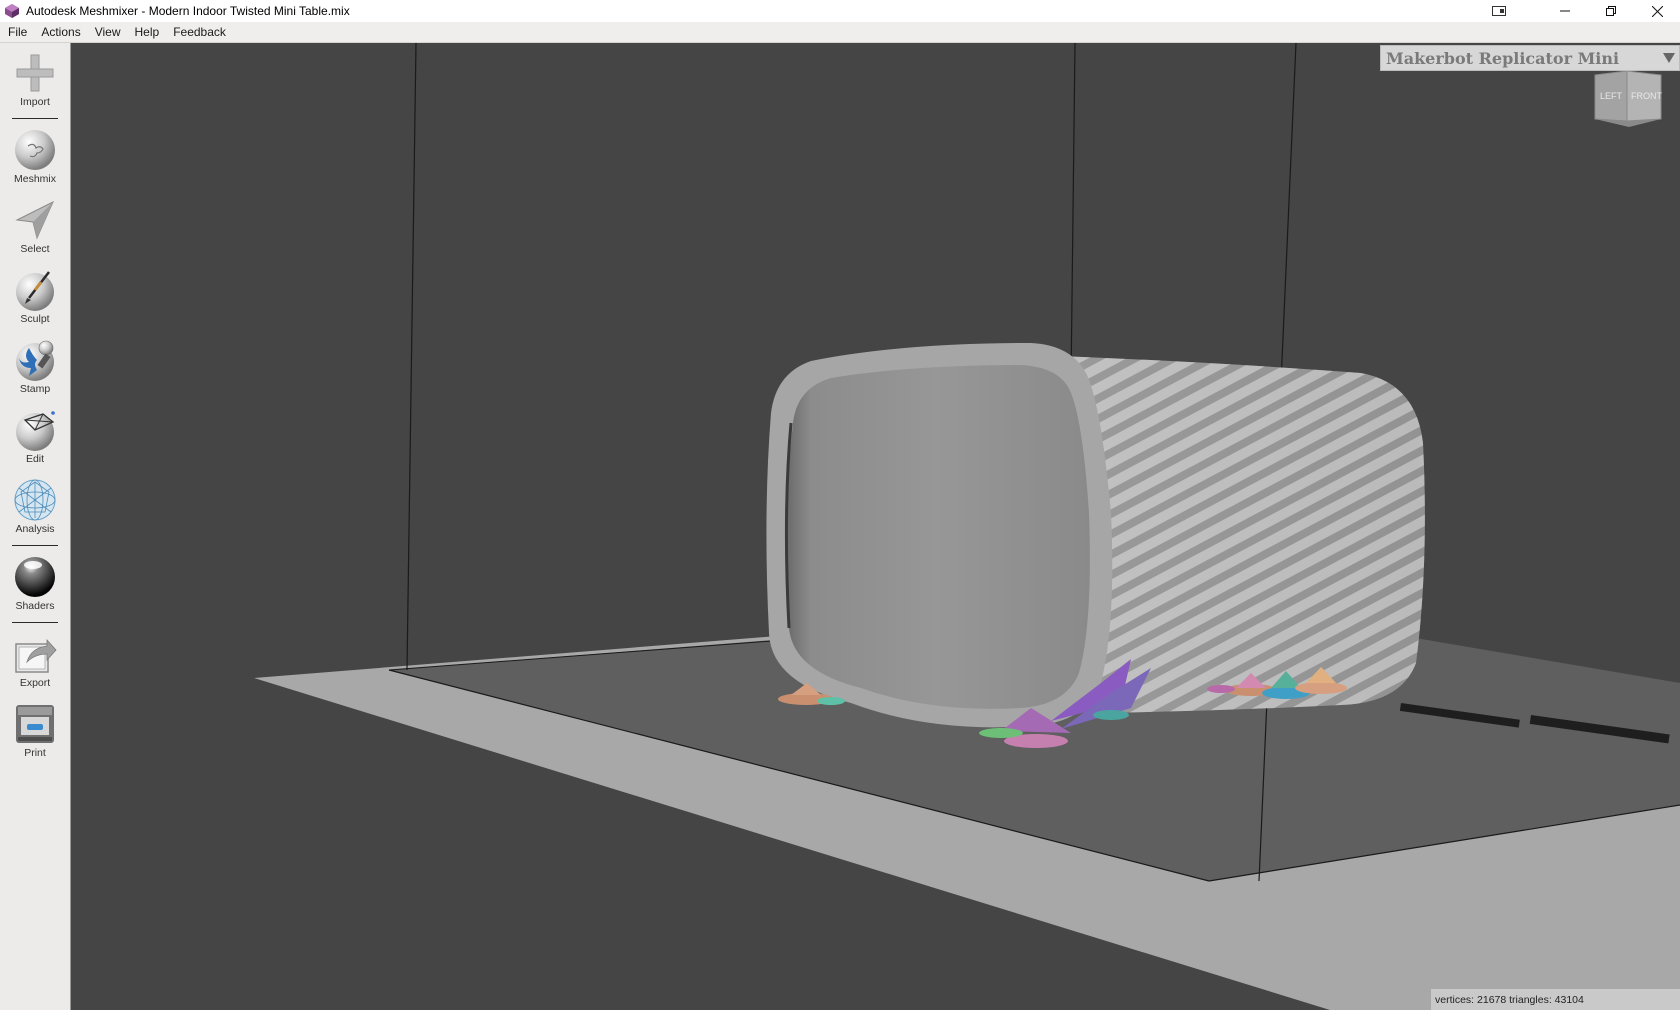 The width and height of the screenshot is (1680, 1010). I want to click on plus-icon, so click(35, 73).